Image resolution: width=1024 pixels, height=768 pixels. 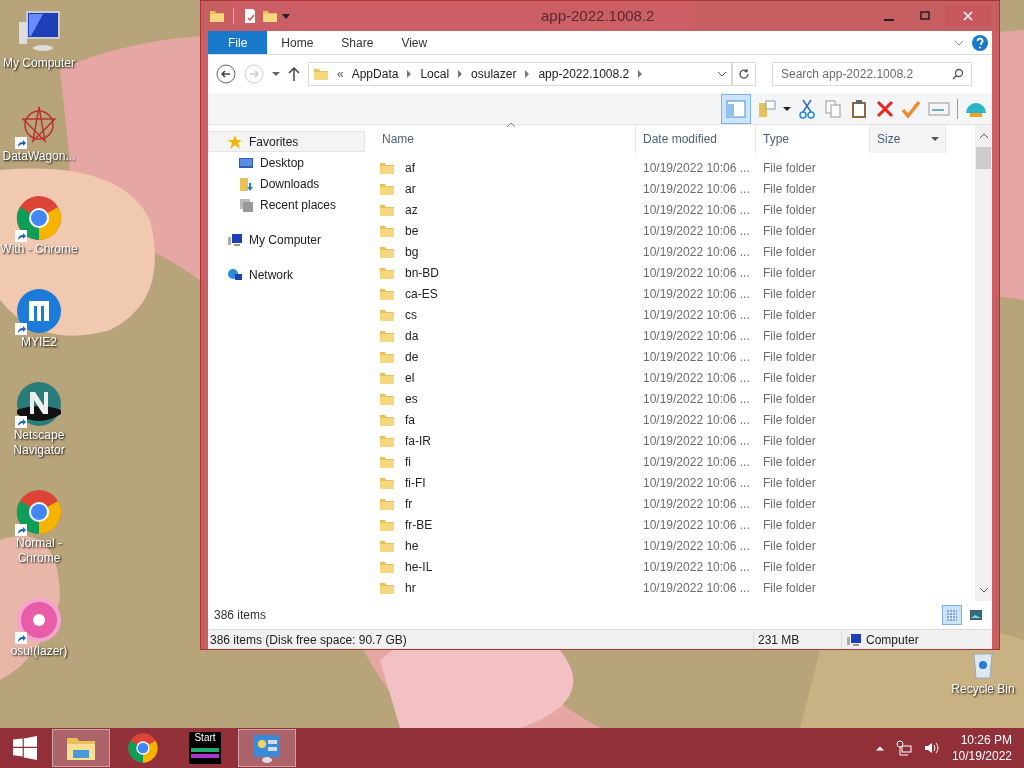 I want to click on file-name: ar, so click(x=410, y=188).